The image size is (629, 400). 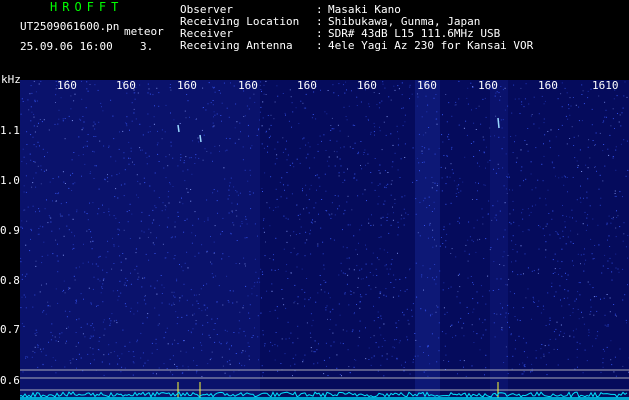 What do you see at coordinates (427, 85) in the screenshot?
I see `x-tick-label: 160` at bounding box center [427, 85].